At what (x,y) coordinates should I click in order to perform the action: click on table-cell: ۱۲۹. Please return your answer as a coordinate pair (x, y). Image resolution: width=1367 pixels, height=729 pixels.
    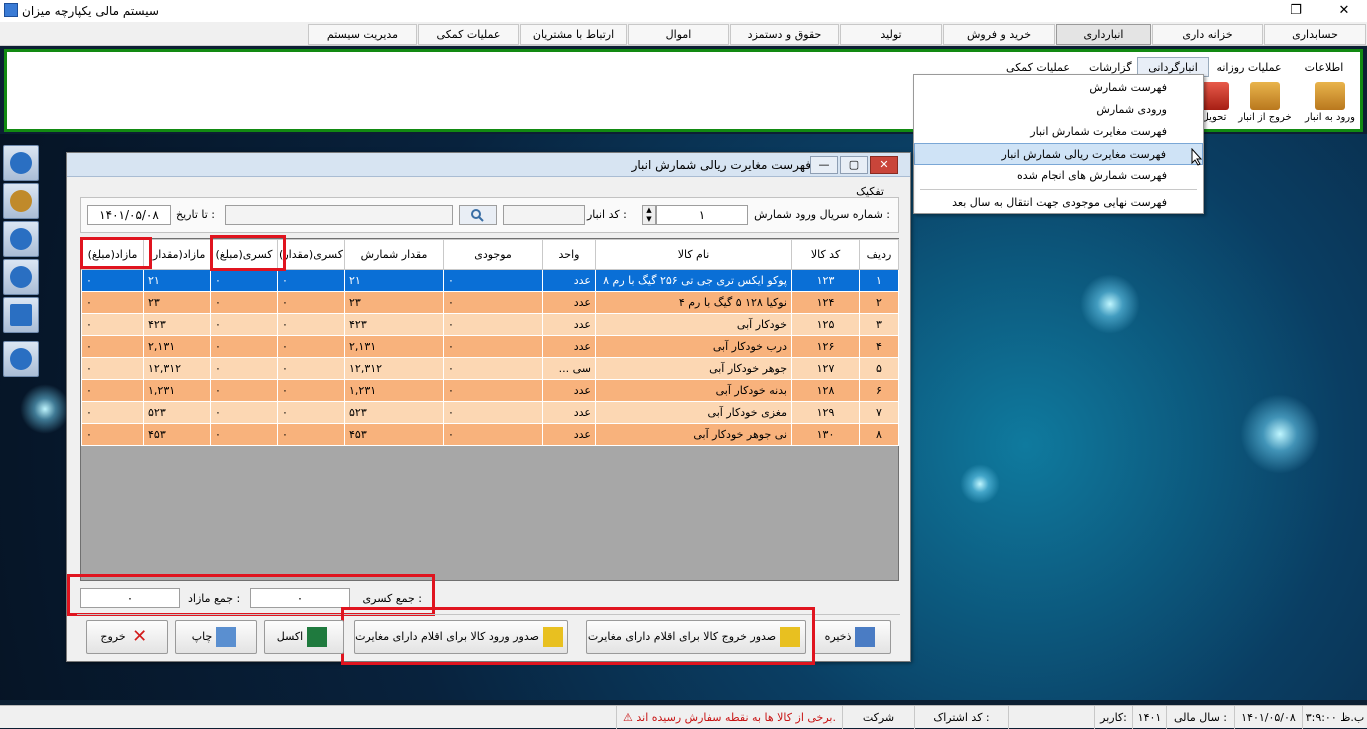
    Looking at the image, I should click on (825, 412).